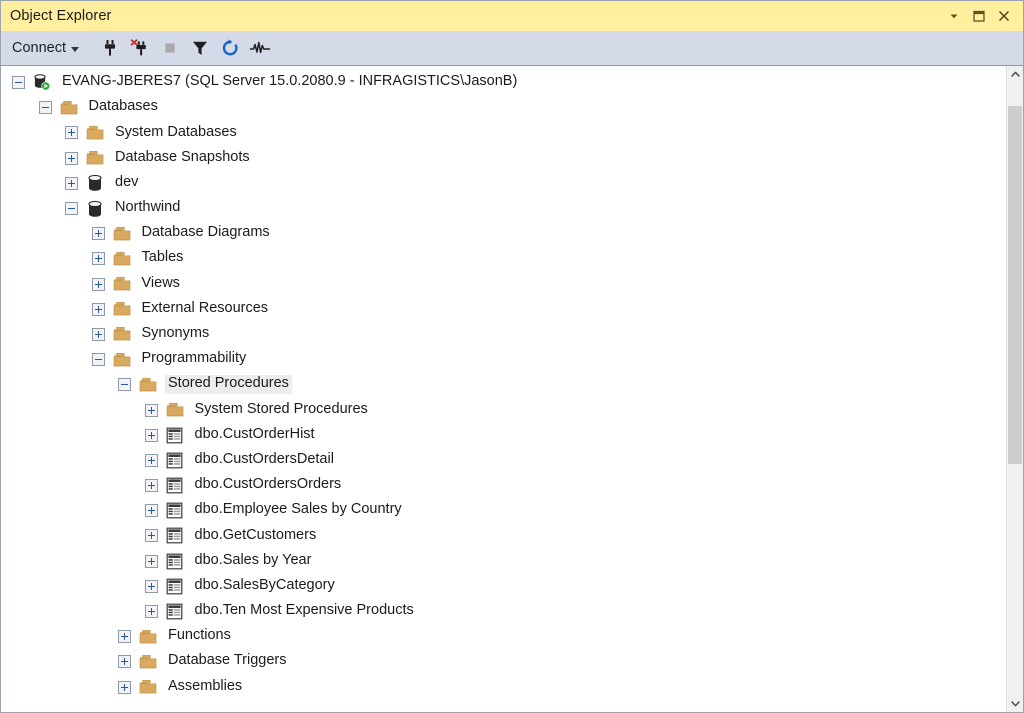  Describe the element at coordinates (298, 509) in the screenshot. I see `tree-node-label: dbo.Employee Sales by Country` at that location.